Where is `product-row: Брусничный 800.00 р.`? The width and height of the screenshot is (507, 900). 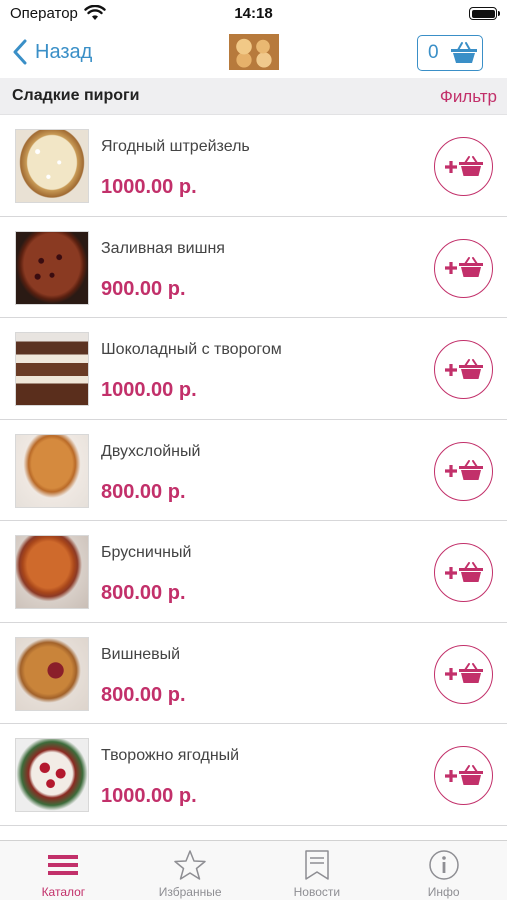
product-row: Брусничный 800.00 р. is located at coordinates (253, 572).